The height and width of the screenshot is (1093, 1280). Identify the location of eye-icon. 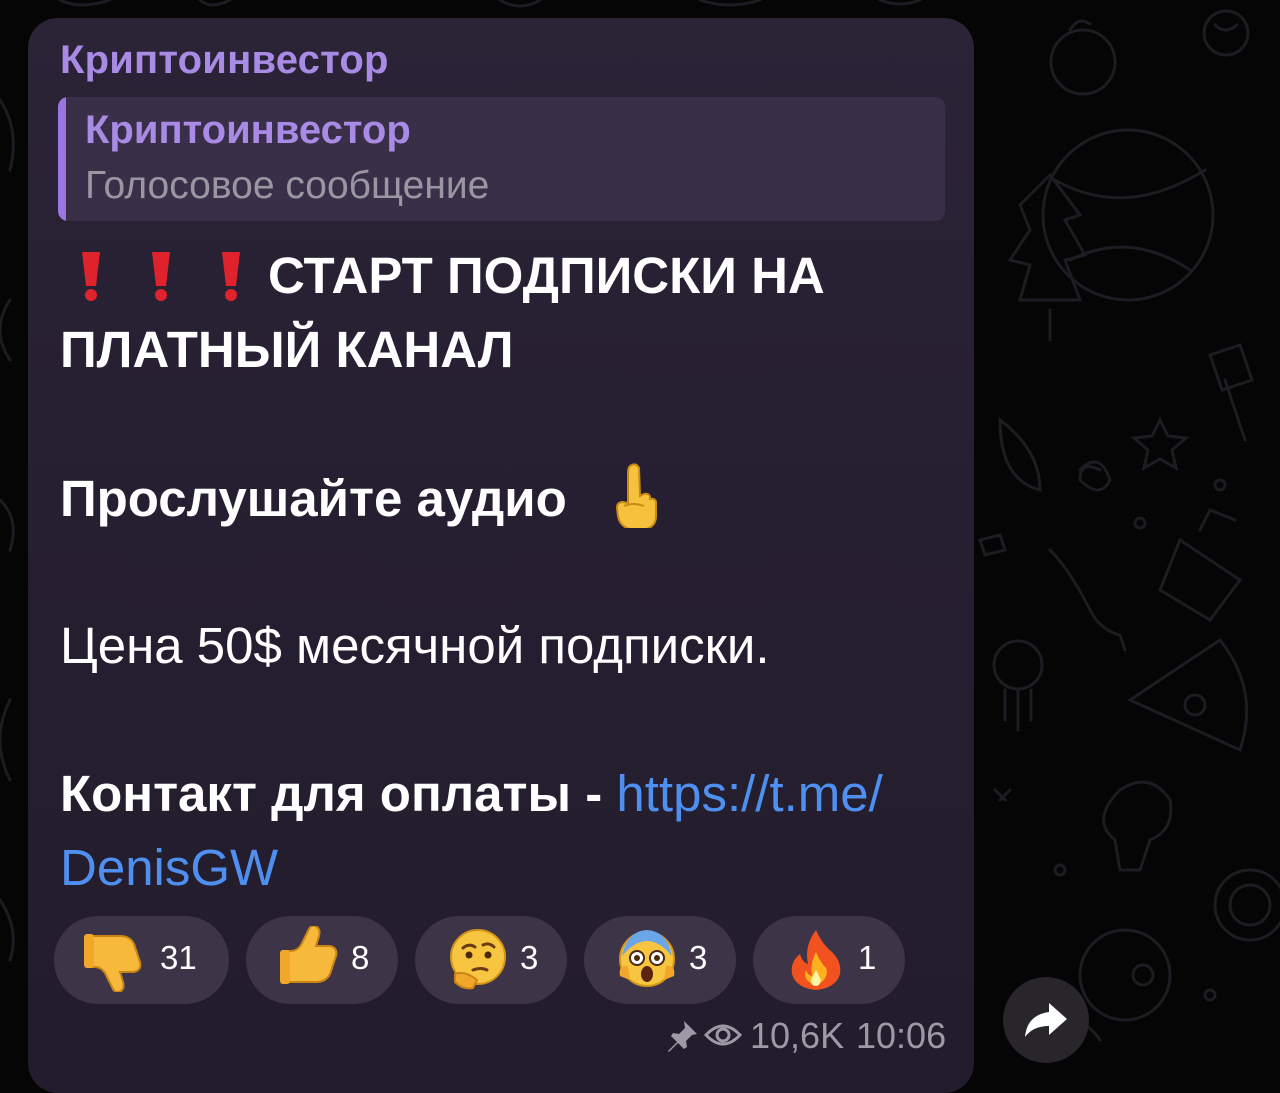
(723, 1035).